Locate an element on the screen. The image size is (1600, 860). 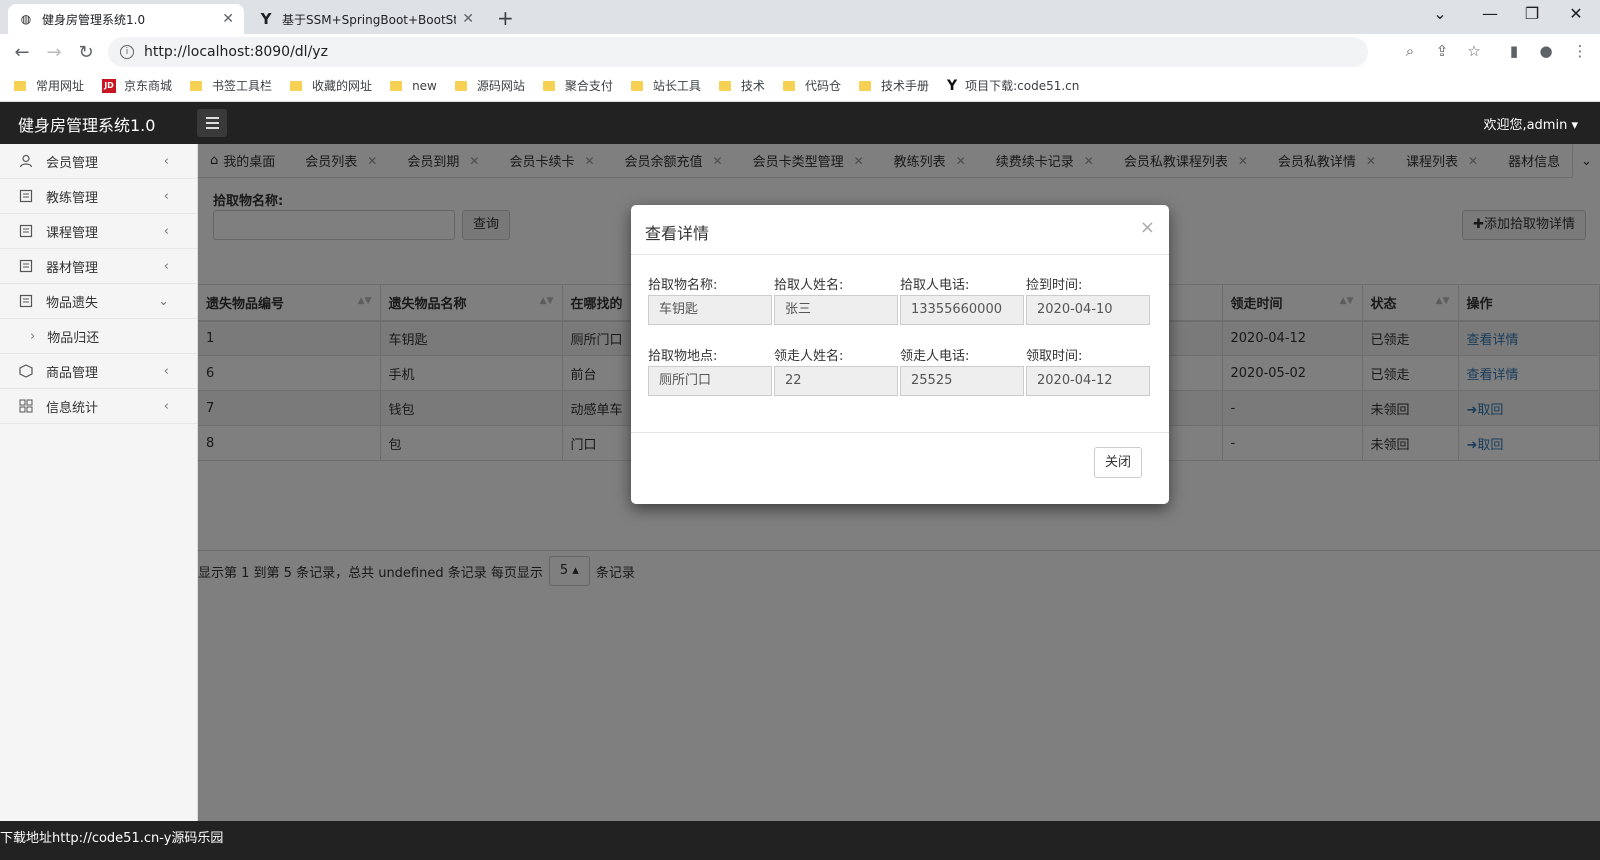
back-icon: ← is located at coordinates (22, 52).